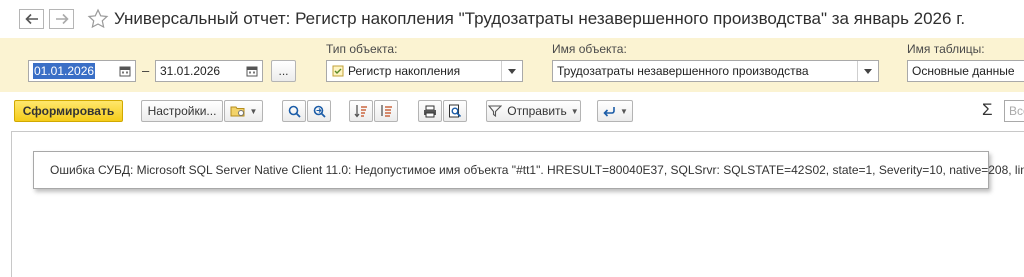 This screenshot has width=1024, height=277. I want to click on search-icon, so click(294, 111).